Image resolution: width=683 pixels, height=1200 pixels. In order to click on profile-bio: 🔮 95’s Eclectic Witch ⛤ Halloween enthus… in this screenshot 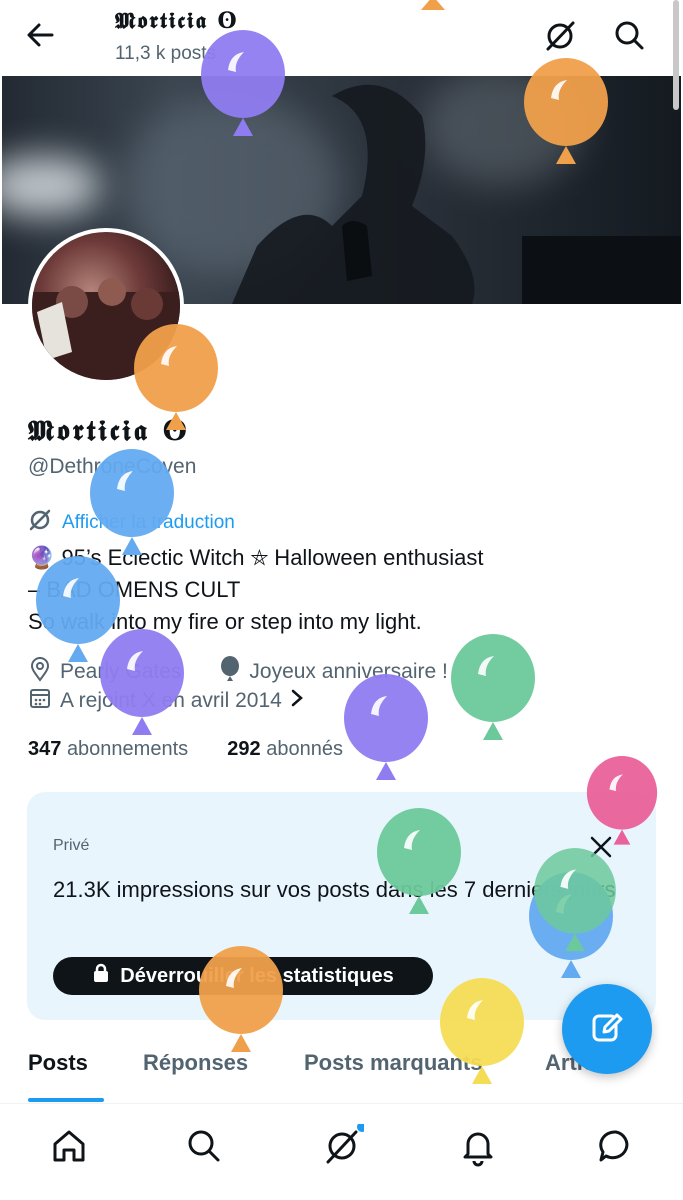, I will do `click(338, 590)`.